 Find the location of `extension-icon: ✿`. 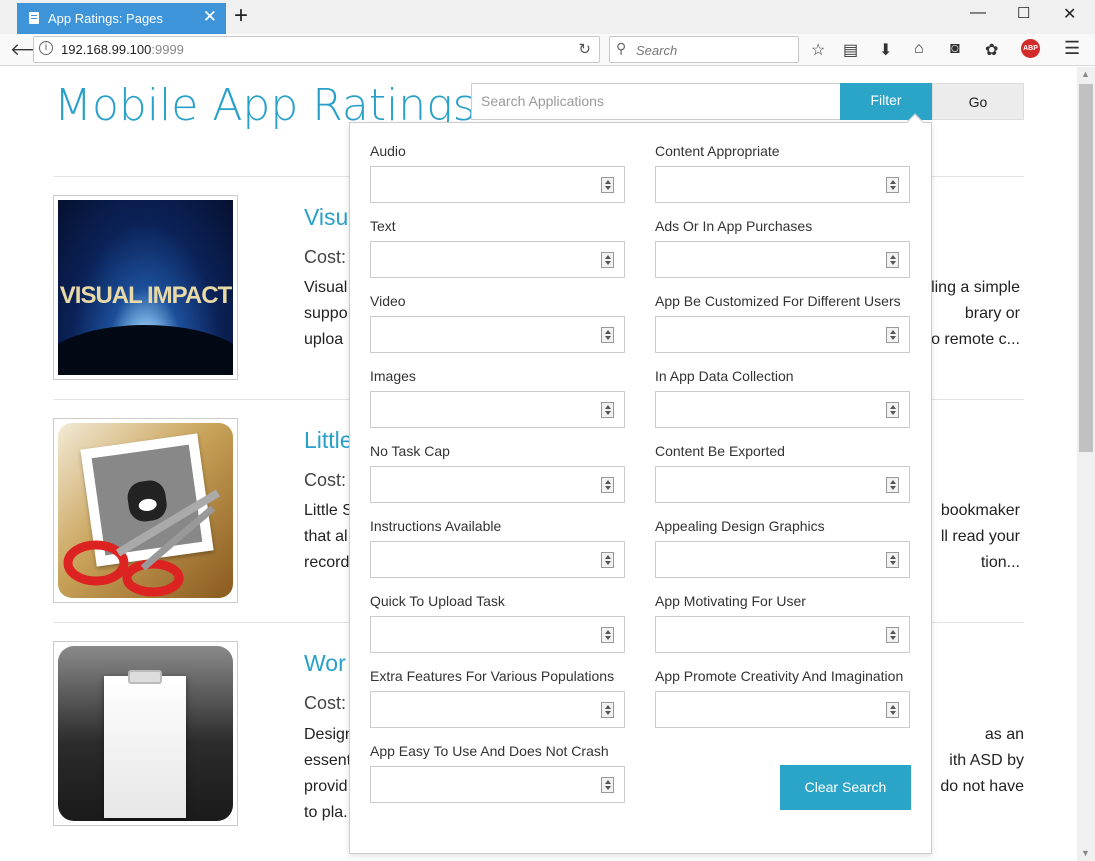

extension-icon: ✿ is located at coordinates (991, 50).